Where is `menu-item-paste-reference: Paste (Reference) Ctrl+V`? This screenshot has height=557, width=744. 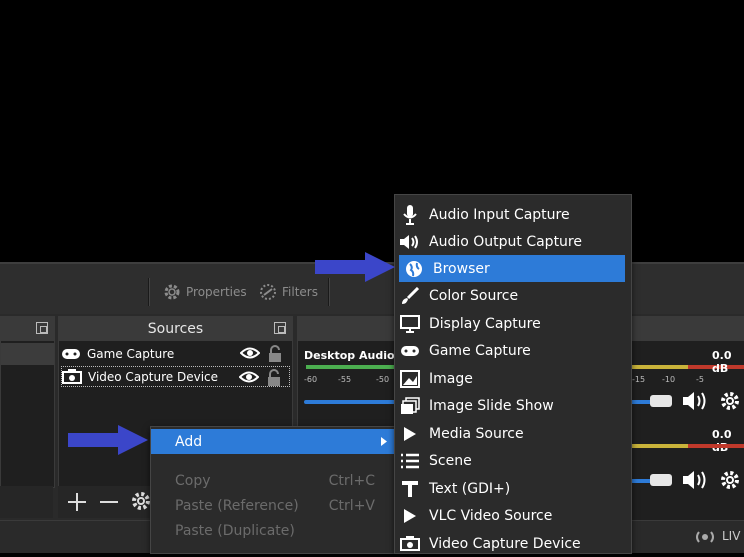 menu-item-paste-reference: Paste (Reference) Ctrl+V is located at coordinates (273, 505).